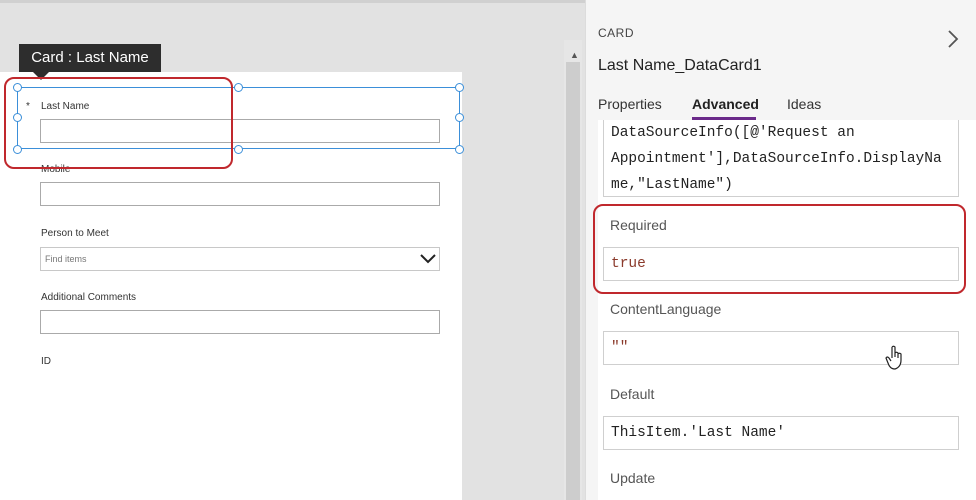 This screenshot has height=500, width=976. I want to click on tab-advanced: Advanced, so click(725, 104).